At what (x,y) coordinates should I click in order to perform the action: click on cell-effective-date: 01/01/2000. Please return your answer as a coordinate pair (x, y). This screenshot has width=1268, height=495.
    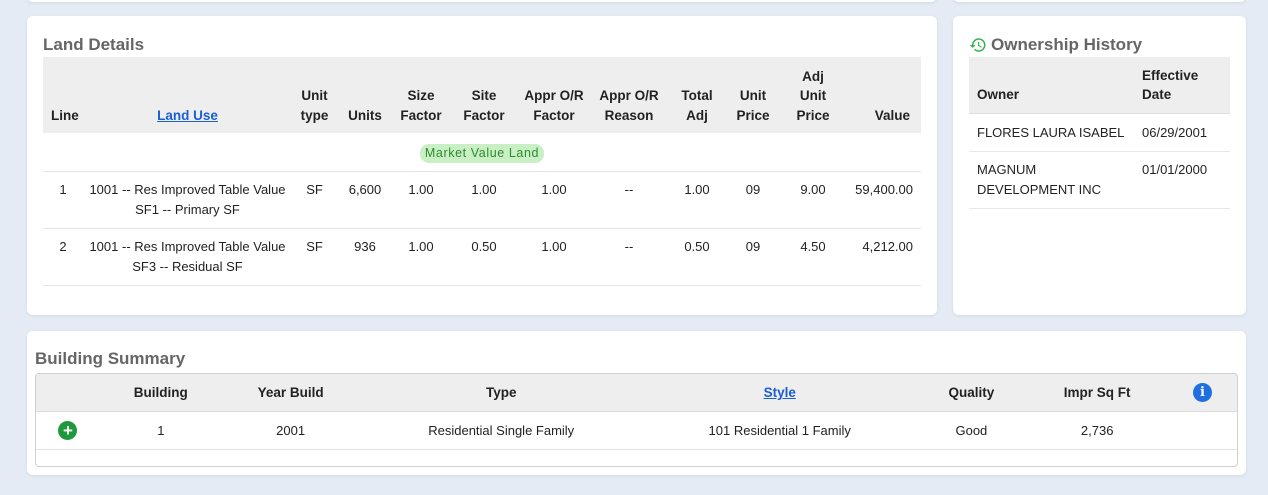
    Looking at the image, I should click on (1182, 180).